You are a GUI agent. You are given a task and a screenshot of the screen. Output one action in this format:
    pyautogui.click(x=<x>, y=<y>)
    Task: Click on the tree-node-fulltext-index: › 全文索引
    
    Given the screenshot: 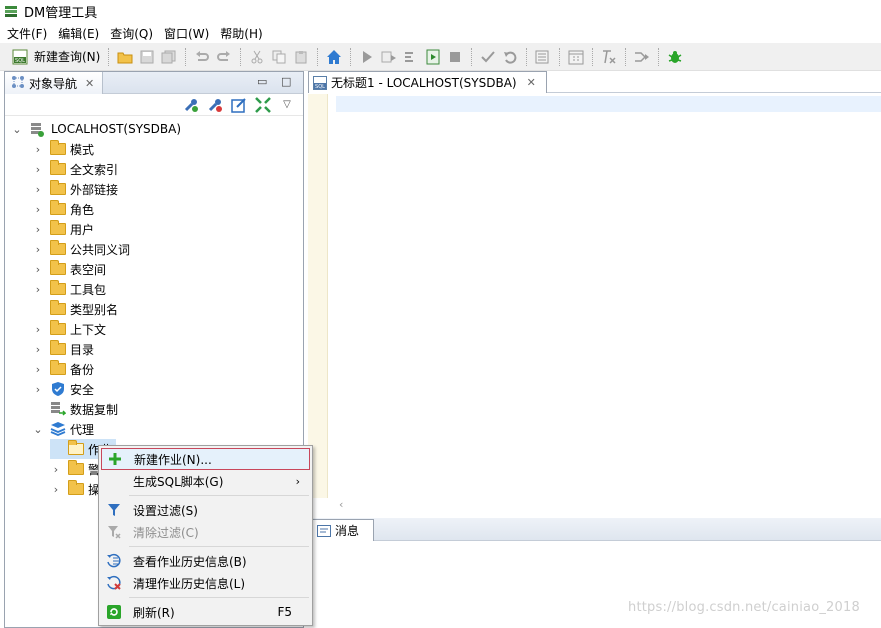 What is the action you would take?
    pyautogui.click(x=75, y=169)
    